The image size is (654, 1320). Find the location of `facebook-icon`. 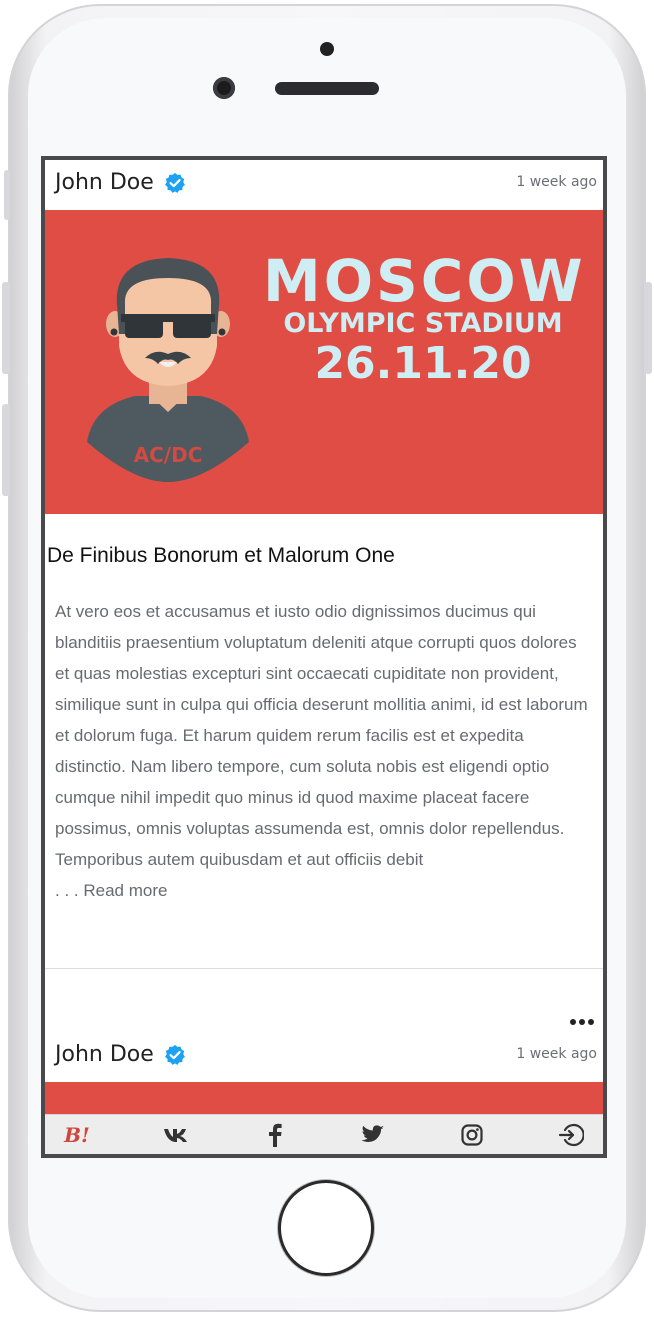

facebook-icon is located at coordinates (275, 1135).